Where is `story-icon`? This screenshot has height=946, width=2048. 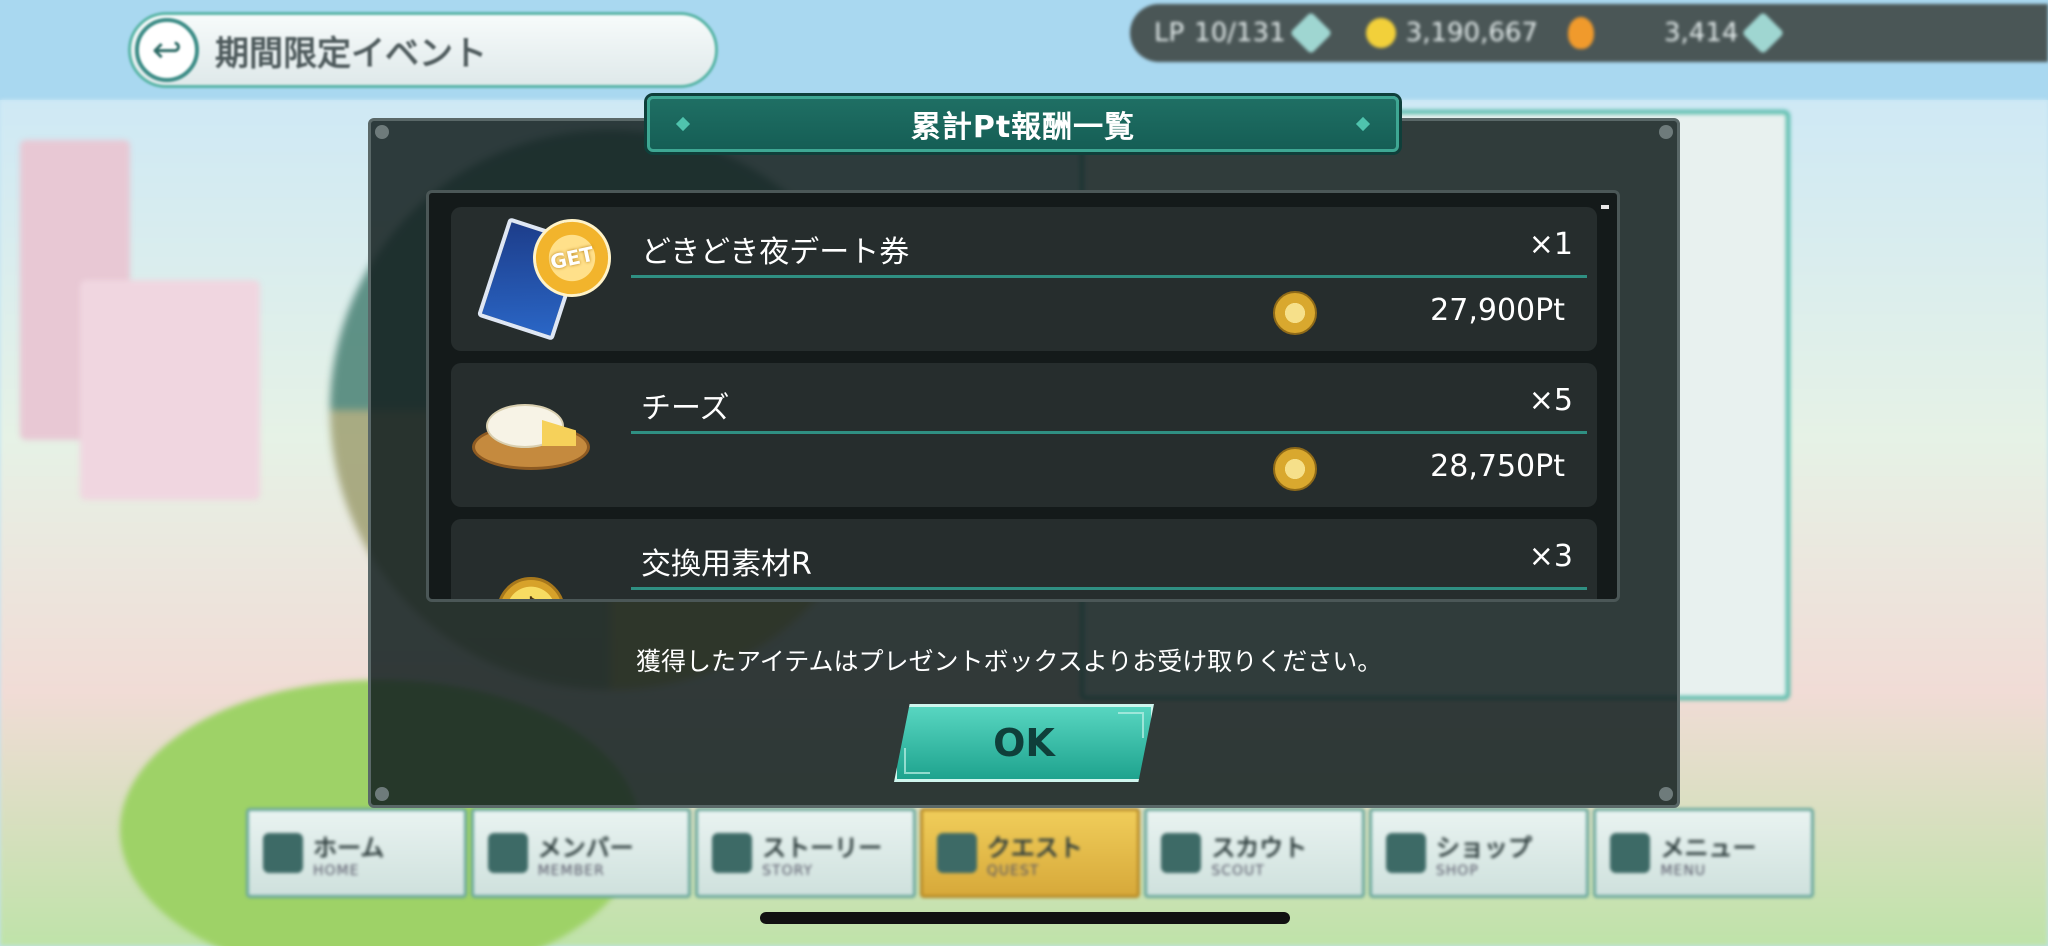 story-icon is located at coordinates (732, 853).